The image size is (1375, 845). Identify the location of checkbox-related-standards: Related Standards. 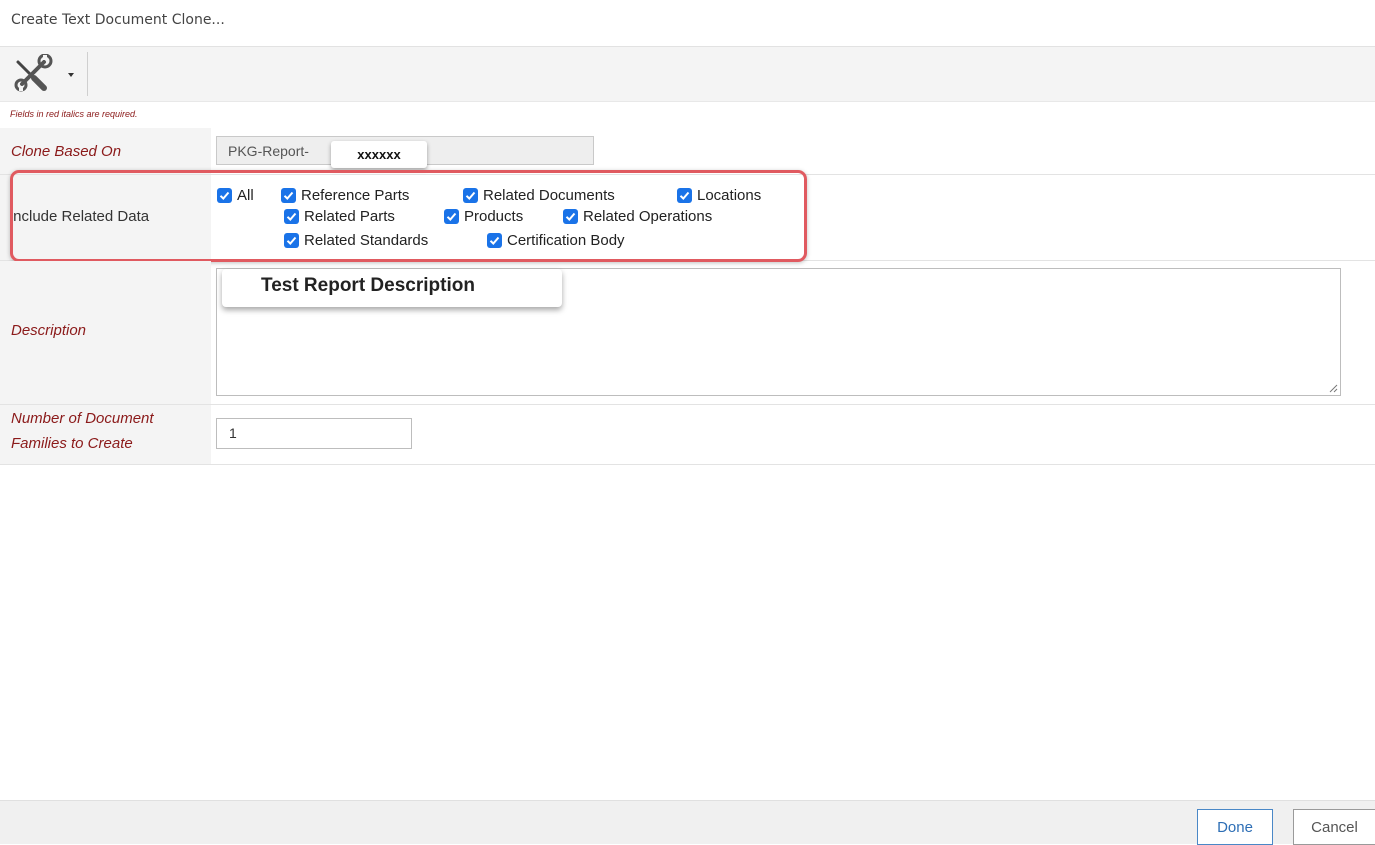
(356, 240).